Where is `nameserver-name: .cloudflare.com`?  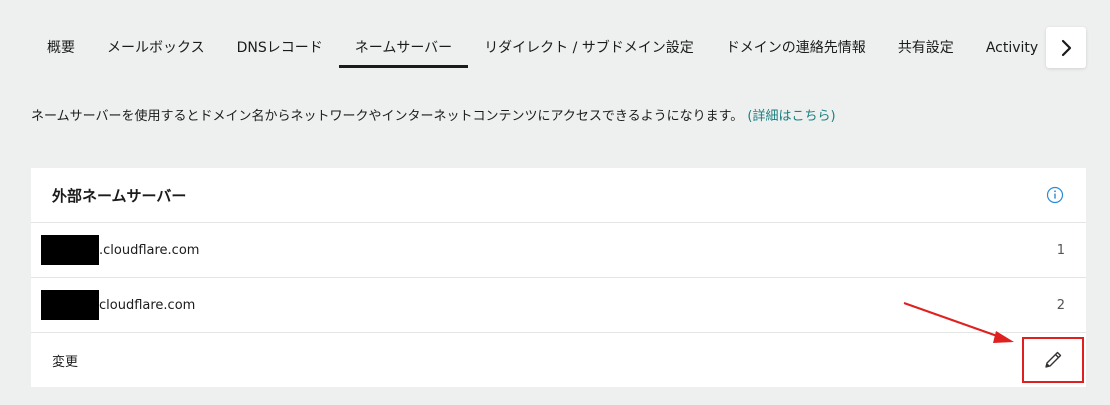
nameserver-name: .cloudflare.com is located at coordinates (149, 250).